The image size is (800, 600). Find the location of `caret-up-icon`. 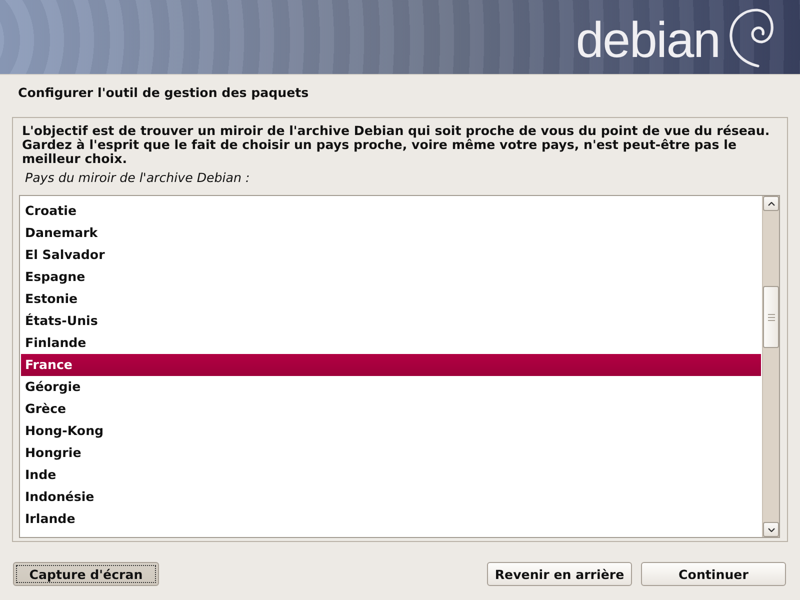

caret-up-icon is located at coordinates (771, 204).